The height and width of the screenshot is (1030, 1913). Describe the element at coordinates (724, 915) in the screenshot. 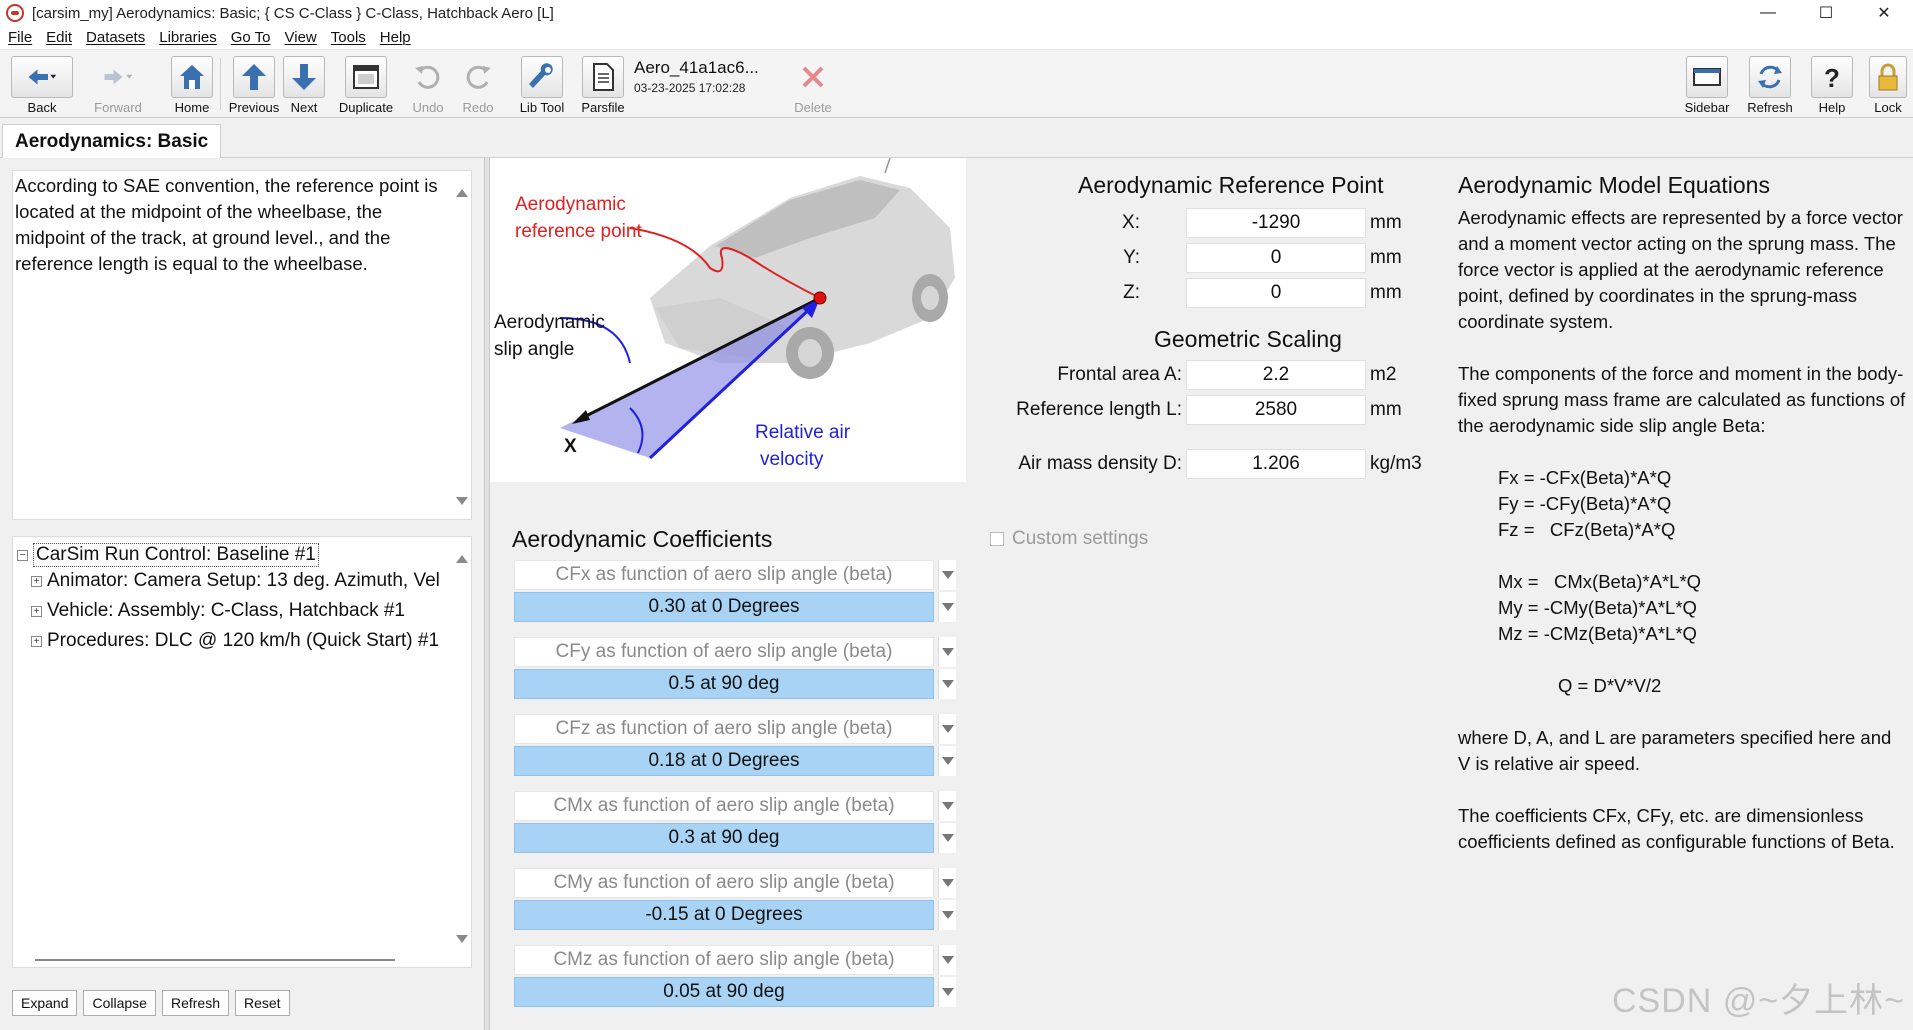

I see `coef-value-select: -0.15 at 0 Degrees` at that location.